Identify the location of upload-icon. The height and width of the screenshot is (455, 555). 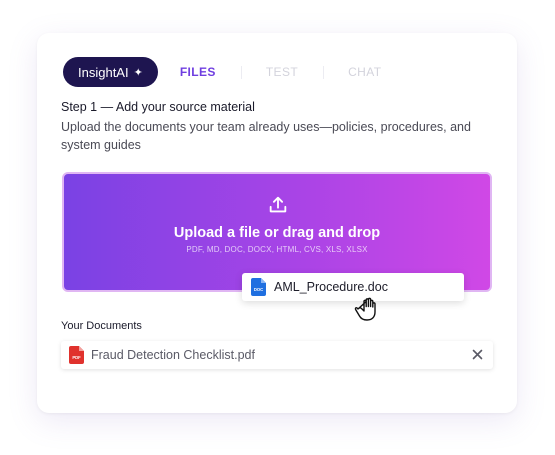
(278, 204).